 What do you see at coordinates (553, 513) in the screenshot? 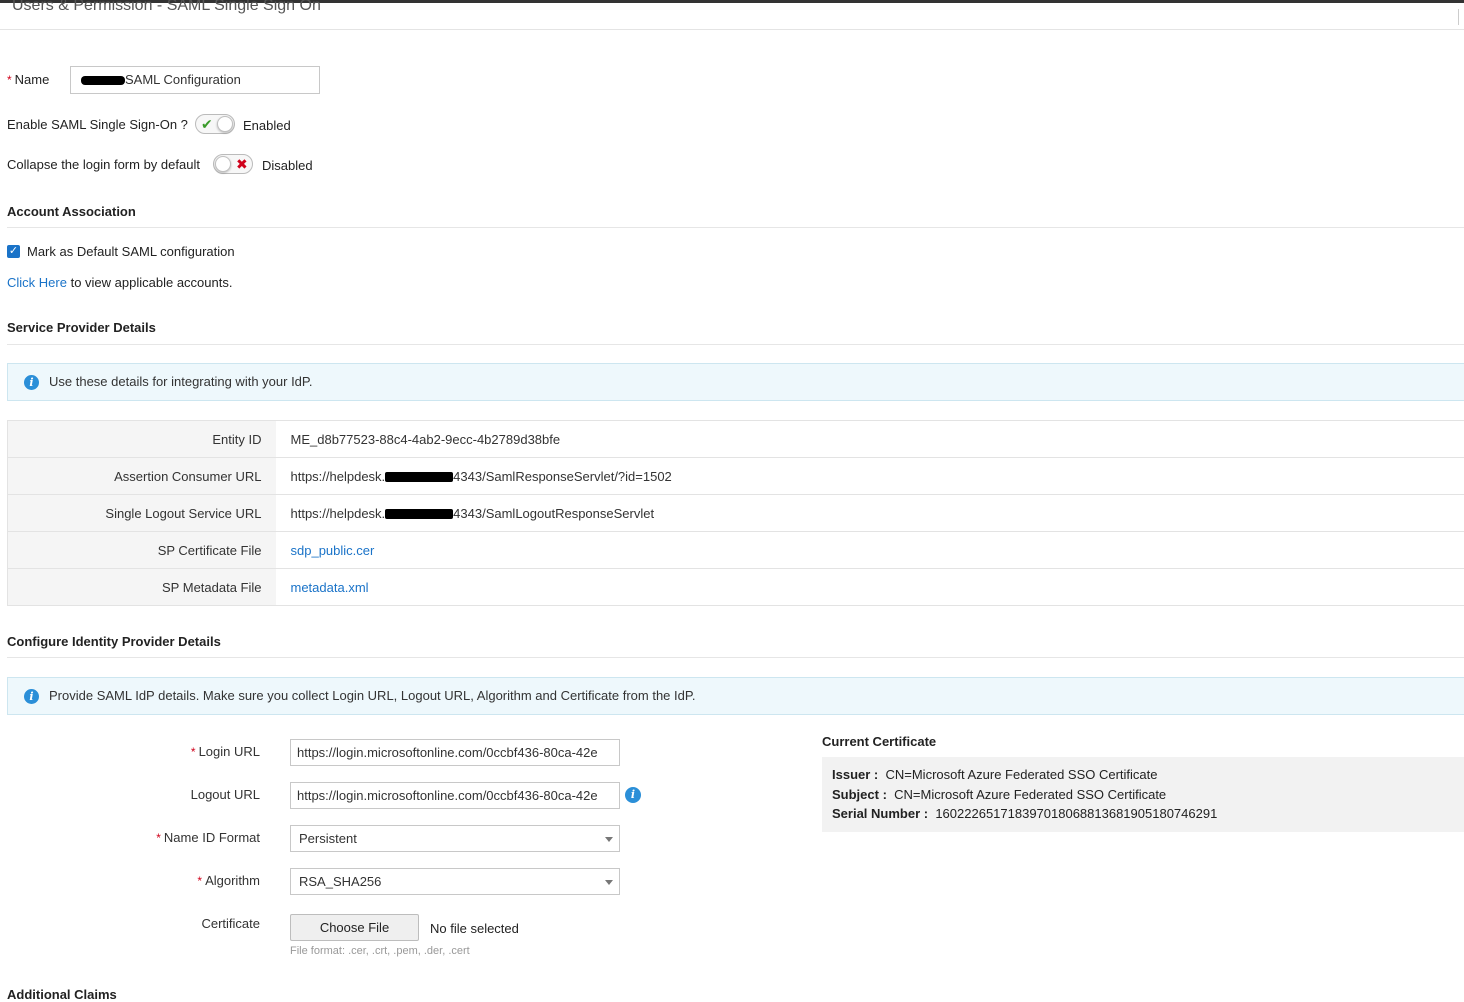
I see `slo-url-suffix: 4343/SamlLogoutResponseServlet` at bounding box center [553, 513].